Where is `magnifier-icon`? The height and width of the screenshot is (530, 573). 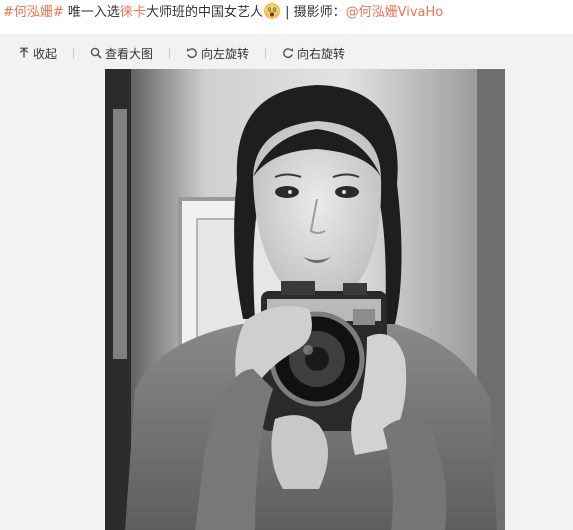 magnifier-icon is located at coordinates (96, 53).